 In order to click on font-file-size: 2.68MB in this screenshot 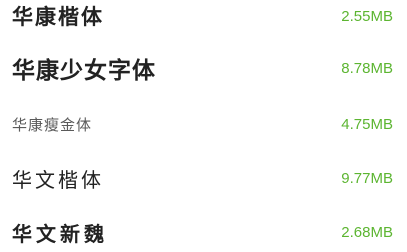, I will do `click(367, 232)`.